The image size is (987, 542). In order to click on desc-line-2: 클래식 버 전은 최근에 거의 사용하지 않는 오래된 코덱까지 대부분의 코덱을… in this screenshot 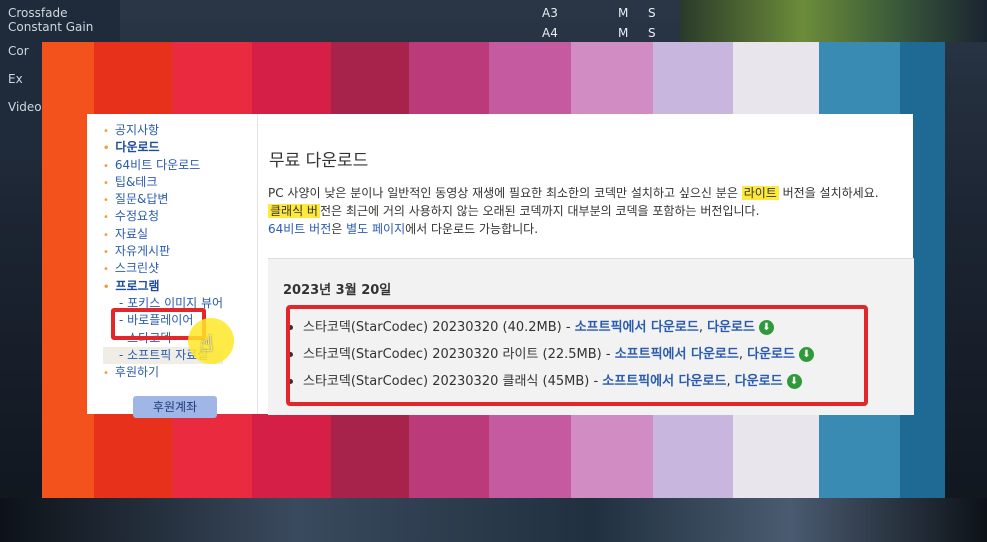, I will do `click(514, 211)`.